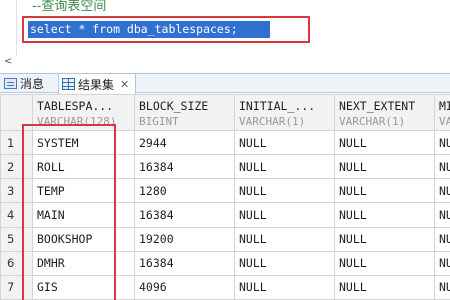 The width and height of the screenshot is (450, 300). What do you see at coordinates (83, 215) in the screenshot?
I see `table-cell: MAIN` at bounding box center [83, 215].